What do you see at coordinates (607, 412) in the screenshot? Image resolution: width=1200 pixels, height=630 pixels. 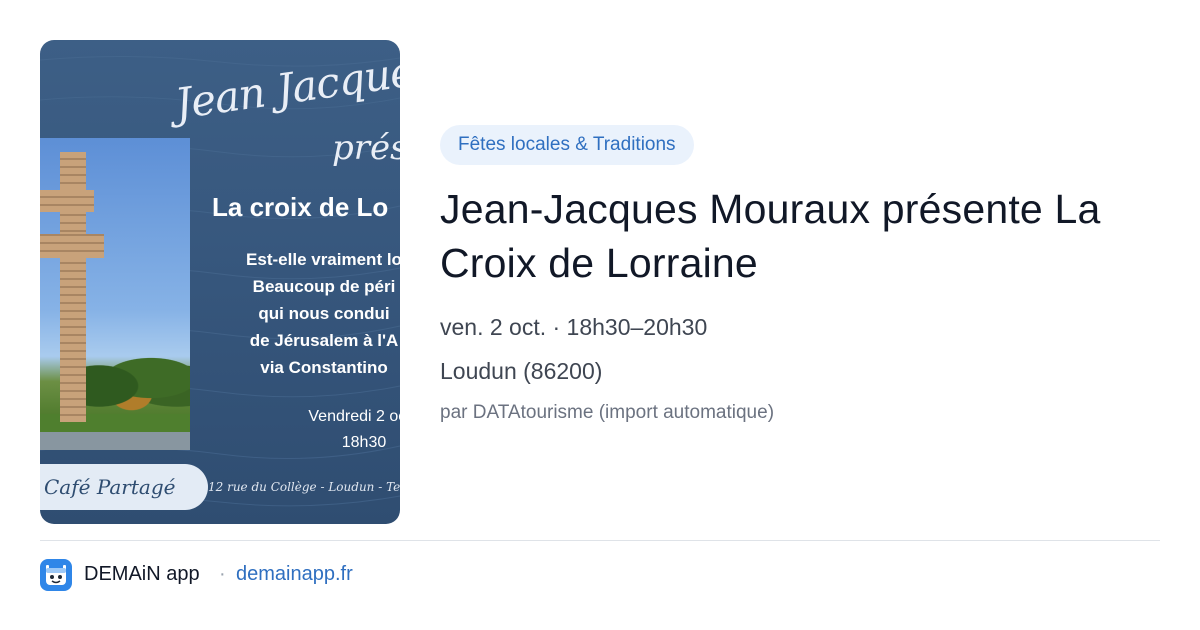 I see `event-source: par DATAtourisme (import automatique)` at bounding box center [607, 412].